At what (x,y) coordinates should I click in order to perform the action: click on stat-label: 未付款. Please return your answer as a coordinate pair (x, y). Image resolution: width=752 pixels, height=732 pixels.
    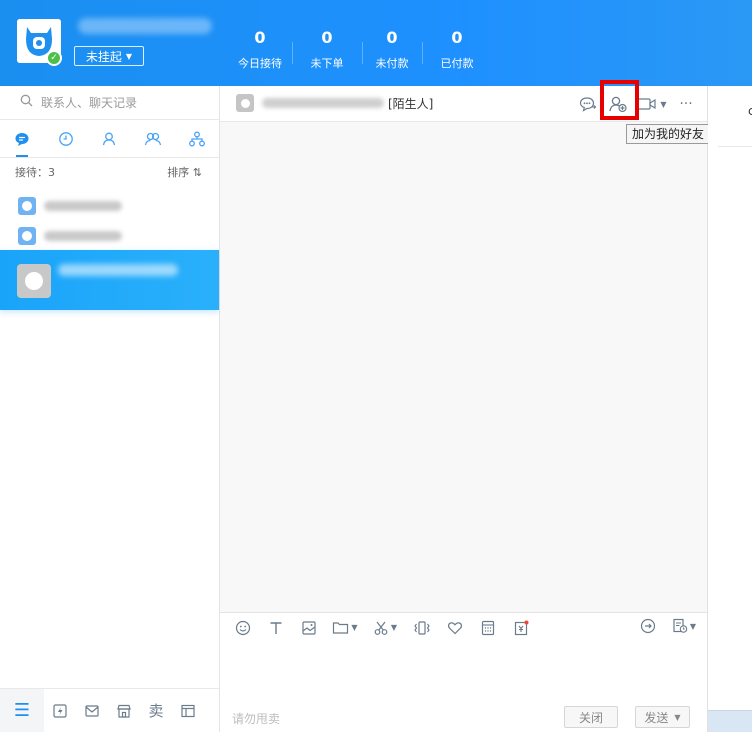
    Looking at the image, I should click on (392, 63).